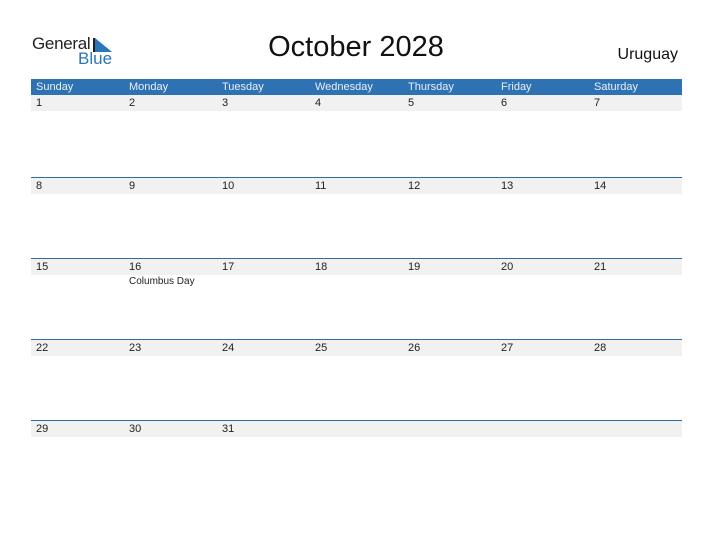 This screenshot has height=550, width=712. Describe the element at coordinates (411, 103) in the screenshot. I see `day-number: 5` at that location.